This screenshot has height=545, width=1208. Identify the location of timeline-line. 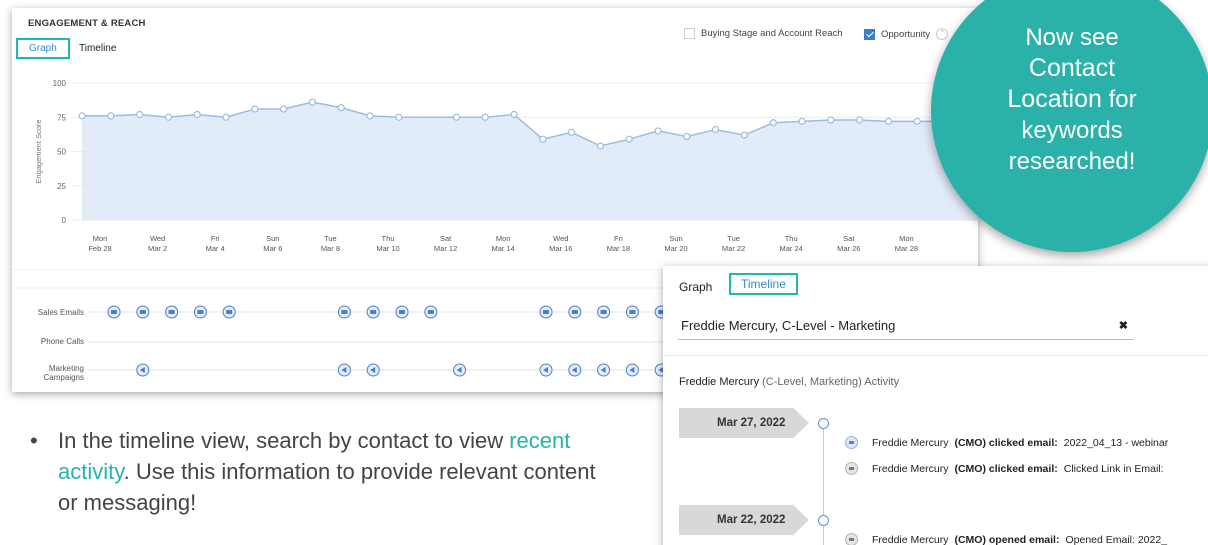
(823, 484).